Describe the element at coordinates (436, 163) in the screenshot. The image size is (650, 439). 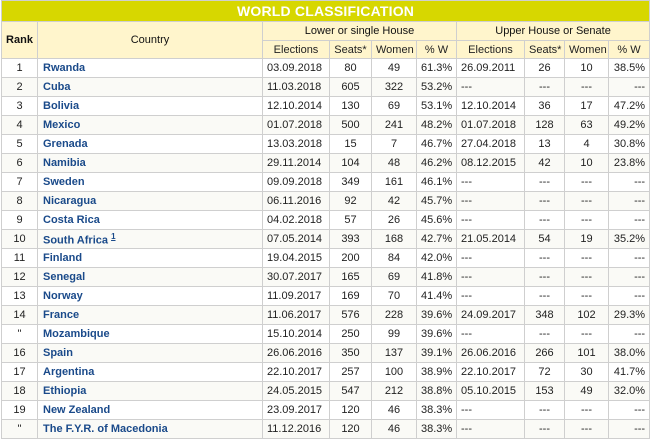
I see `lower-pct-cell: 46.2%` at that location.